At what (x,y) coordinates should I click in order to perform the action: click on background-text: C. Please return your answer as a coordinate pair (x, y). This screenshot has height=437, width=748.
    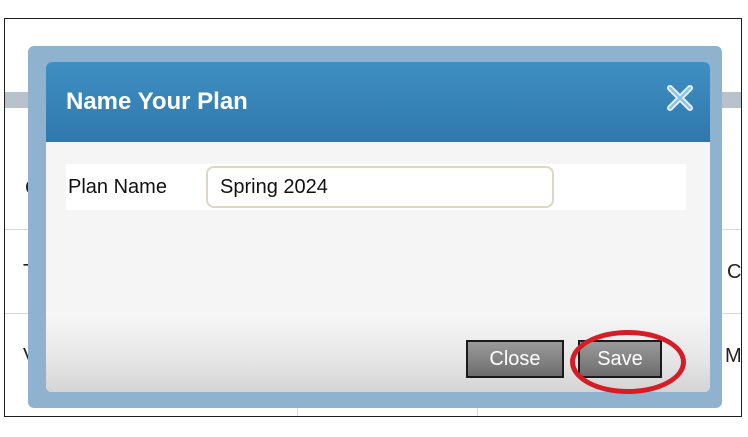
    Looking at the image, I should click on (734, 272).